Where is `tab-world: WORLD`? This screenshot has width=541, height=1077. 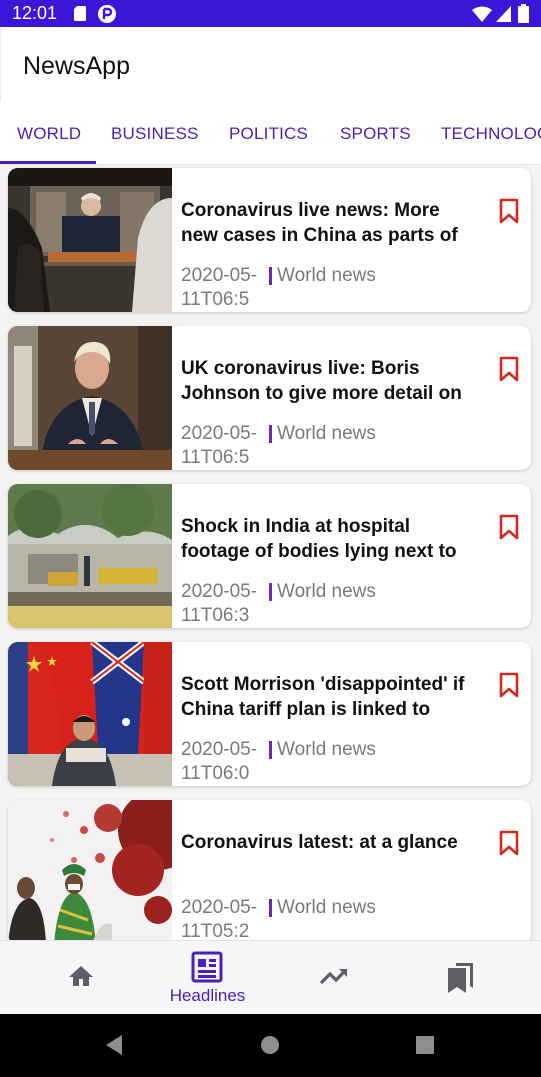
tab-world: WORLD is located at coordinates (49, 134).